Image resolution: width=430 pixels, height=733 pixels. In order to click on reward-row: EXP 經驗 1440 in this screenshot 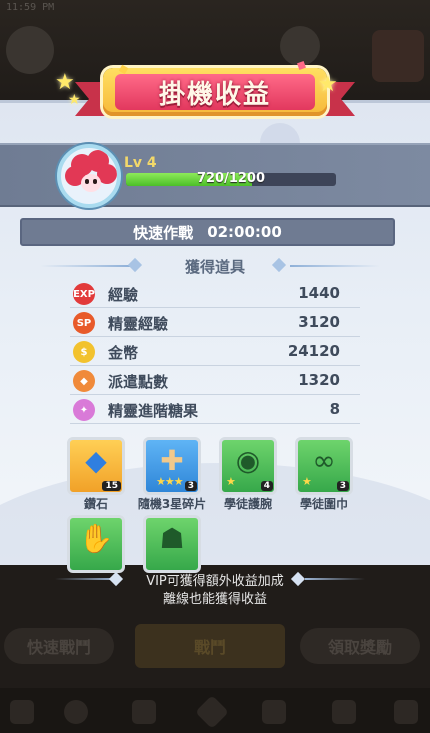, I will do `click(215, 294)`.